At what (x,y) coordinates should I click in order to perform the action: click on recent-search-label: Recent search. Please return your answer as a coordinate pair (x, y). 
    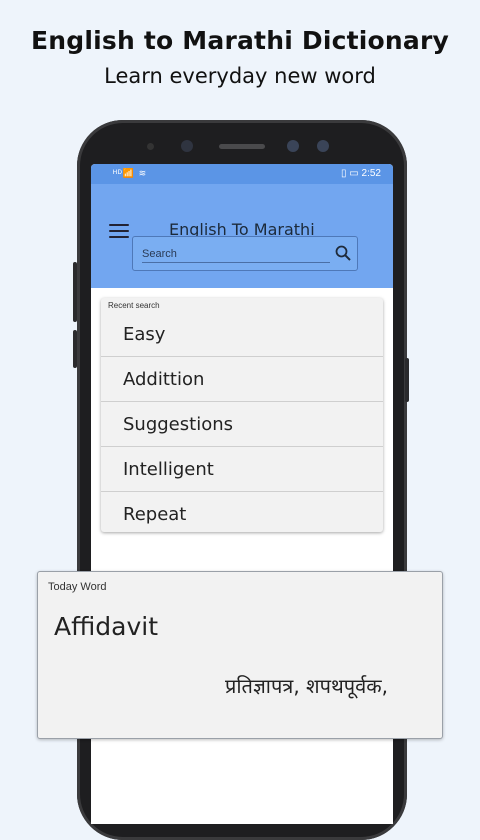
    Looking at the image, I should click on (134, 305).